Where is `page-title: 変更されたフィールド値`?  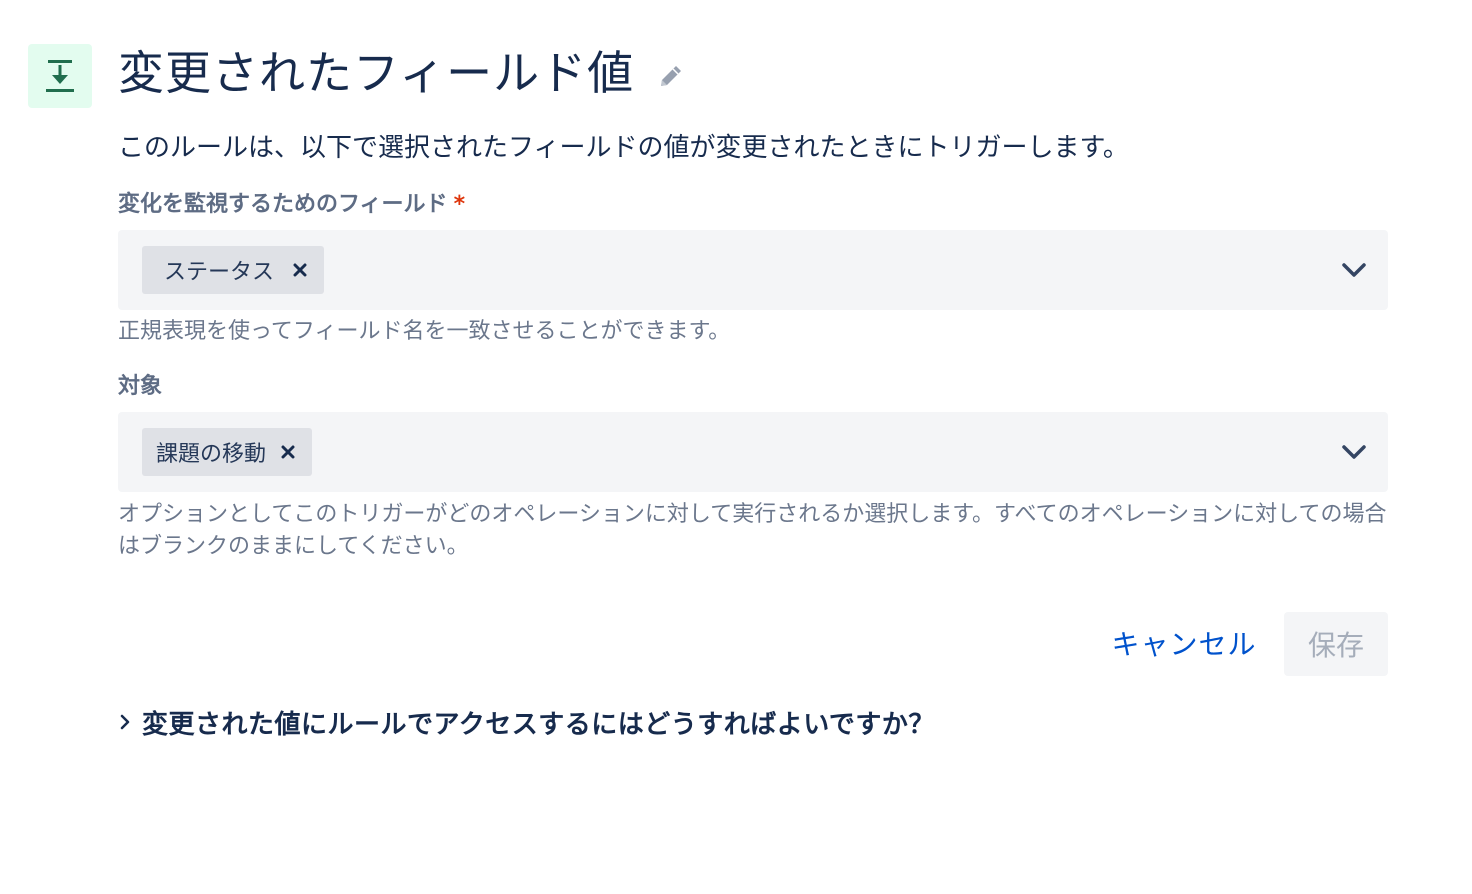
page-title: 変更されたフィールド値 is located at coordinates (376, 73).